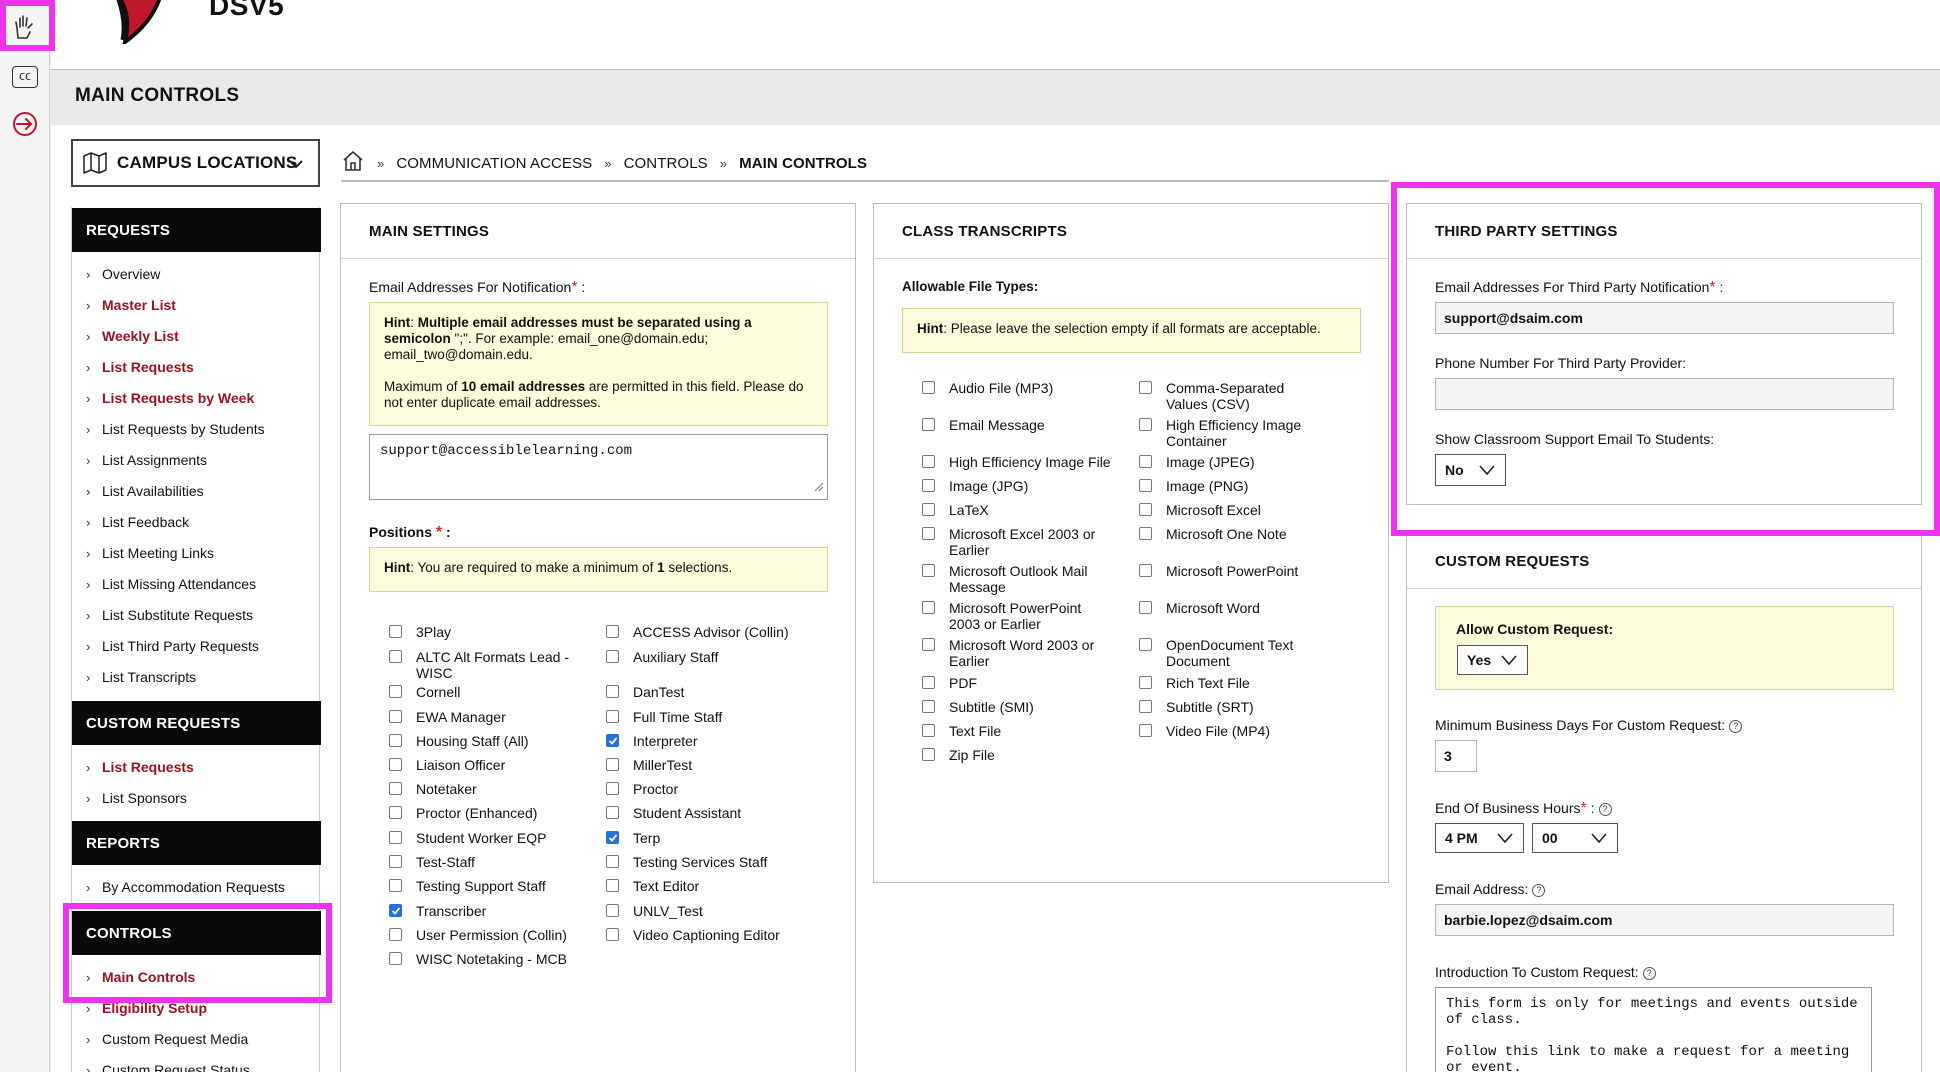 The height and width of the screenshot is (1072, 1940). What do you see at coordinates (666, 163) in the screenshot?
I see `breadcrumb-controls: CONTROLS` at bounding box center [666, 163].